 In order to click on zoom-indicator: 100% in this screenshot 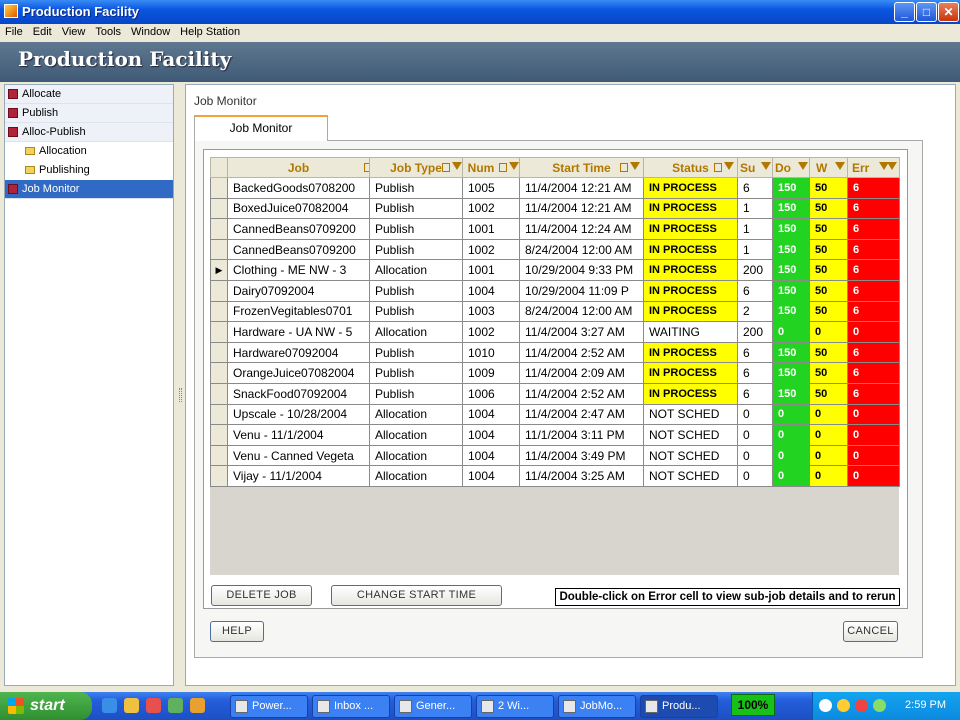, I will do `click(753, 705)`.